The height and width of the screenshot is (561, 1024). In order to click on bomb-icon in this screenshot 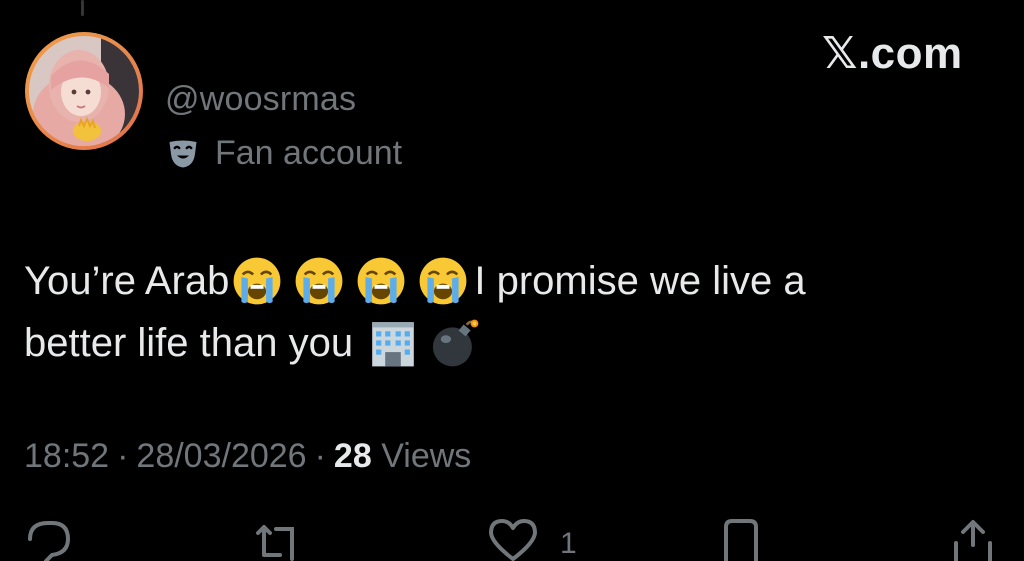, I will do `click(455, 343)`.